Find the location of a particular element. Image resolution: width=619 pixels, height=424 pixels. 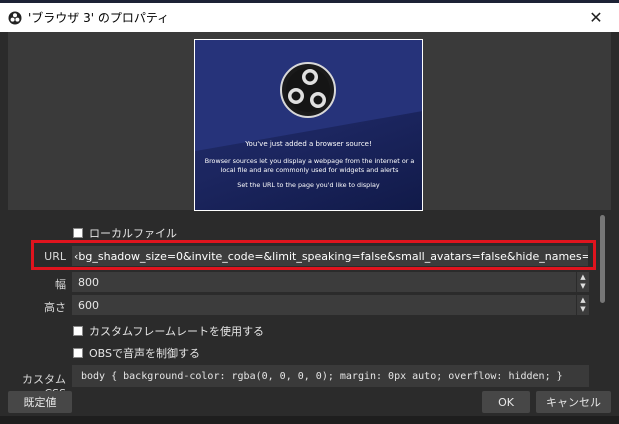

custom-fps-checkbox-row: カスタムフレームレートを使用する is located at coordinates (168, 331).